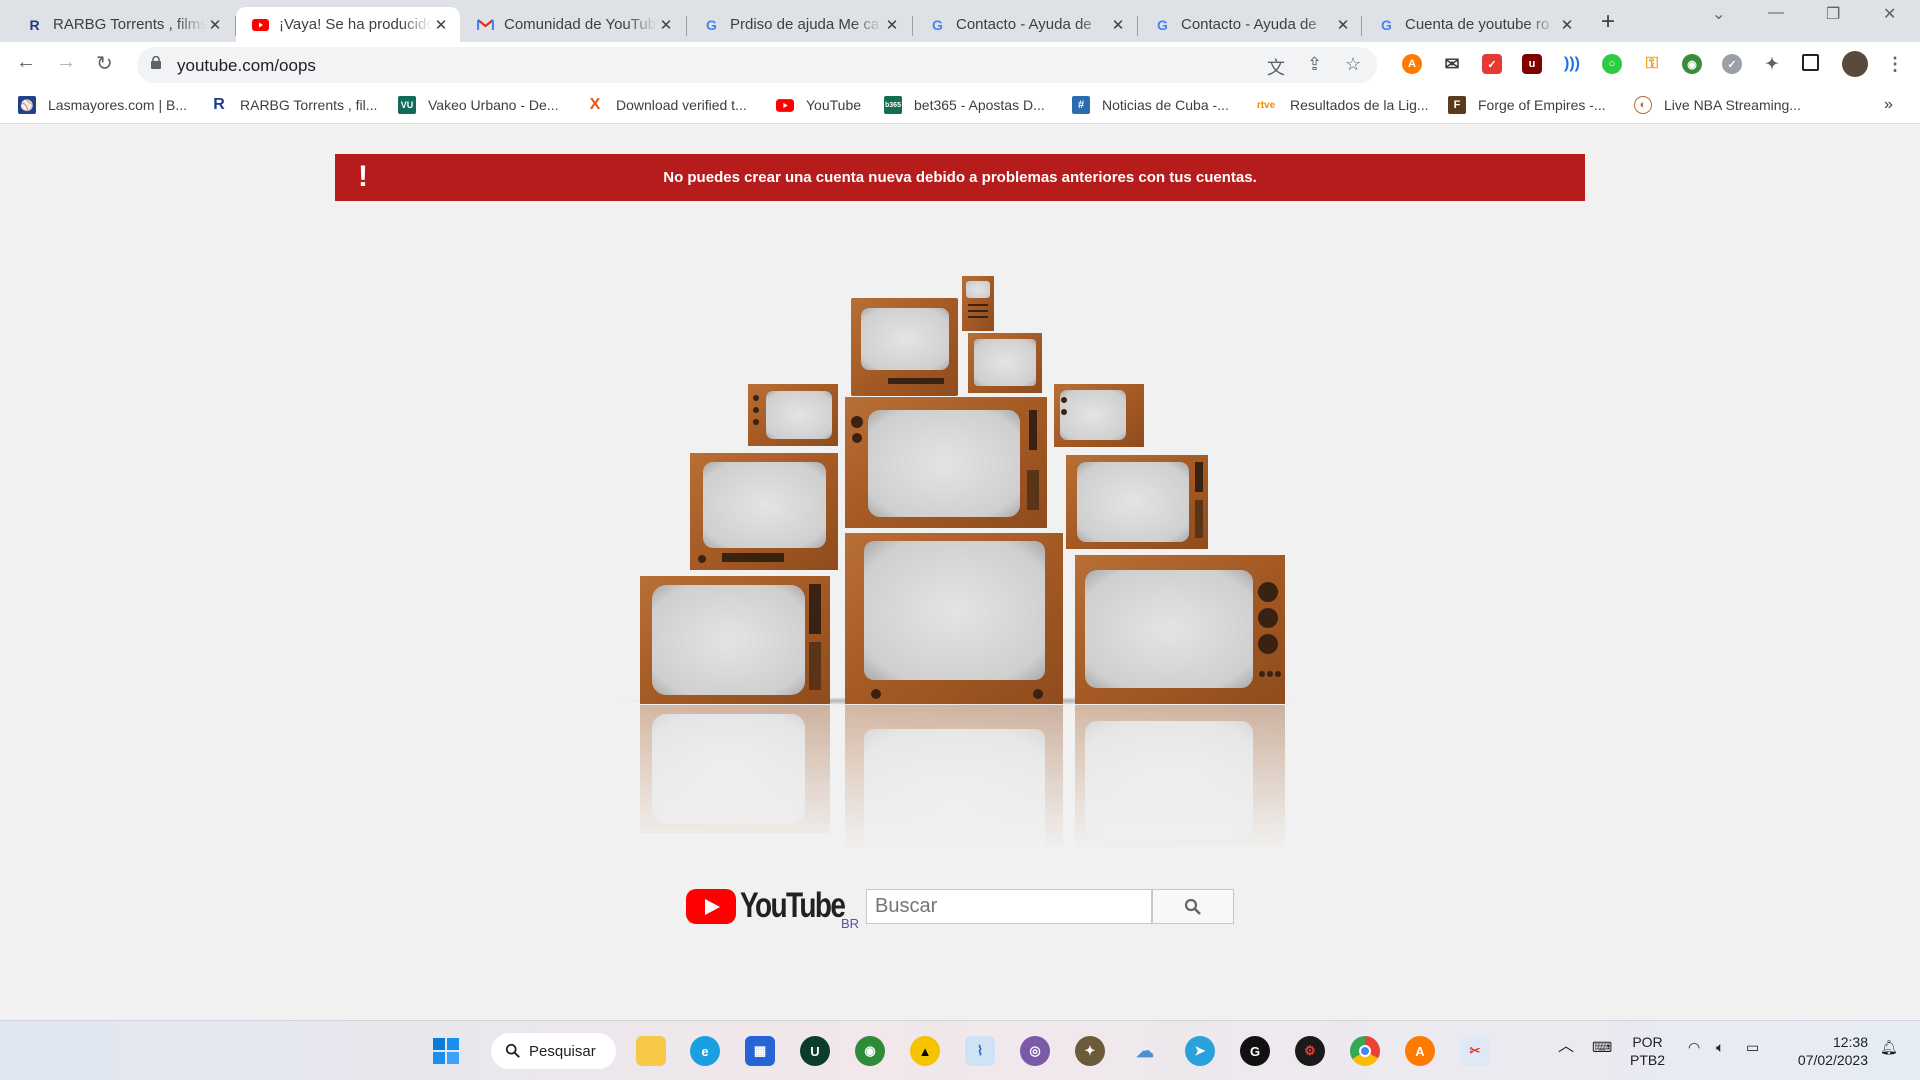 This screenshot has height=1080, width=1920. Describe the element at coordinates (1828, 1051) in the screenshot. I see `clock: 12:38 07/02/2023` at that location.